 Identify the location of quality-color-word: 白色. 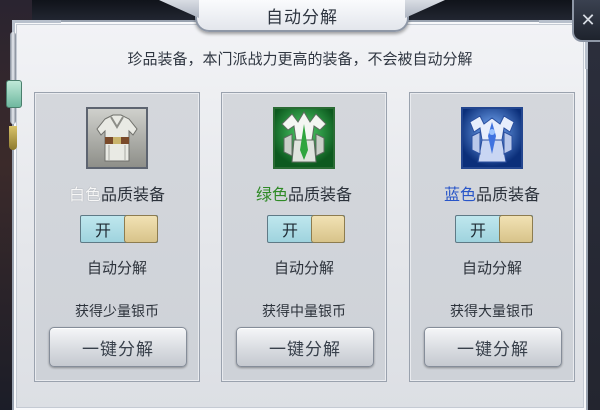
(84, 194).